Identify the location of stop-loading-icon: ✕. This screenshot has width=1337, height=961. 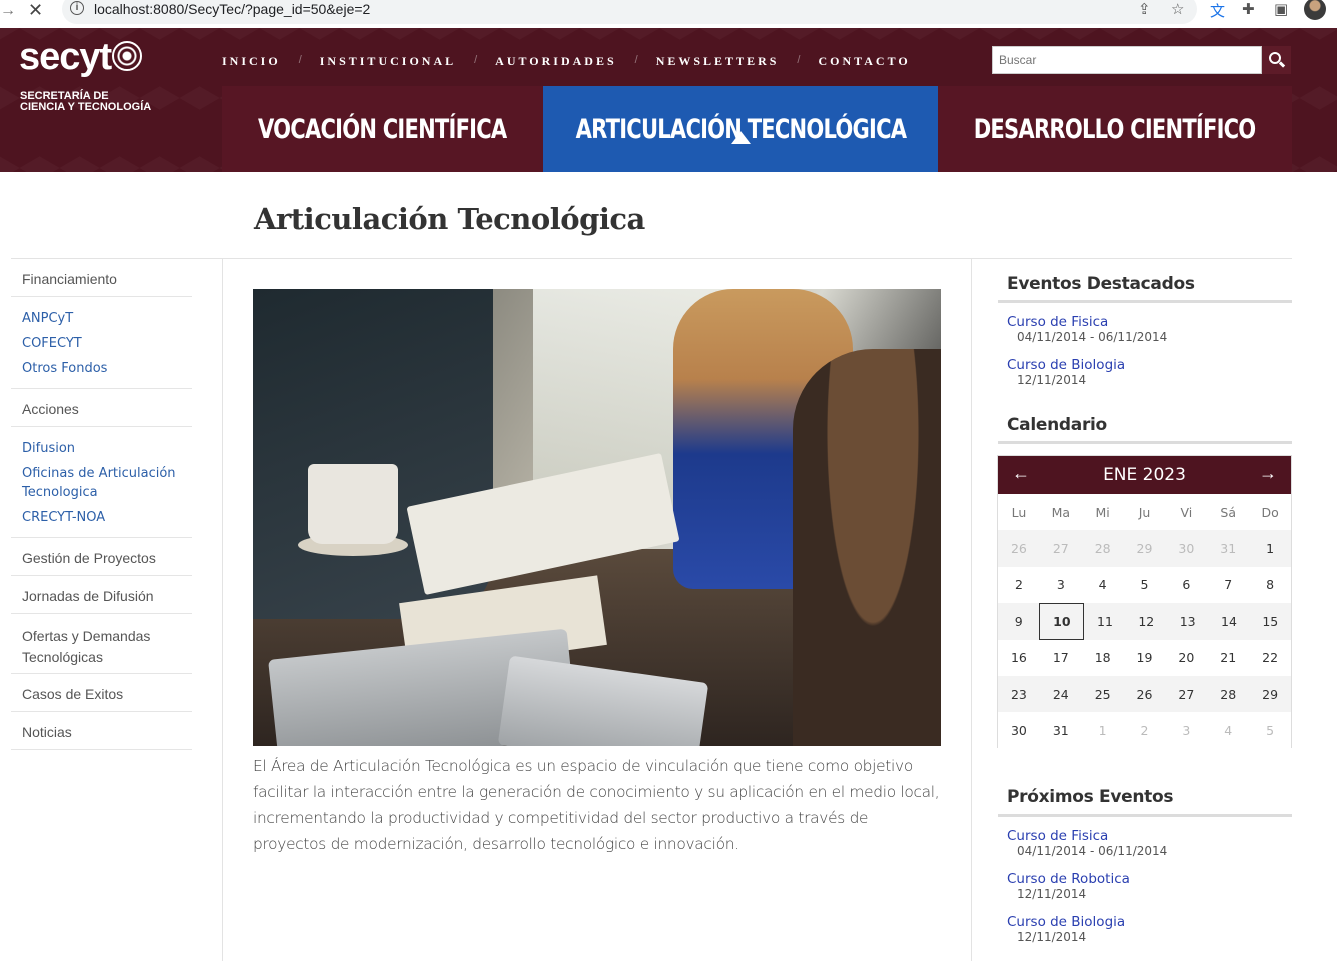
(35, 10).